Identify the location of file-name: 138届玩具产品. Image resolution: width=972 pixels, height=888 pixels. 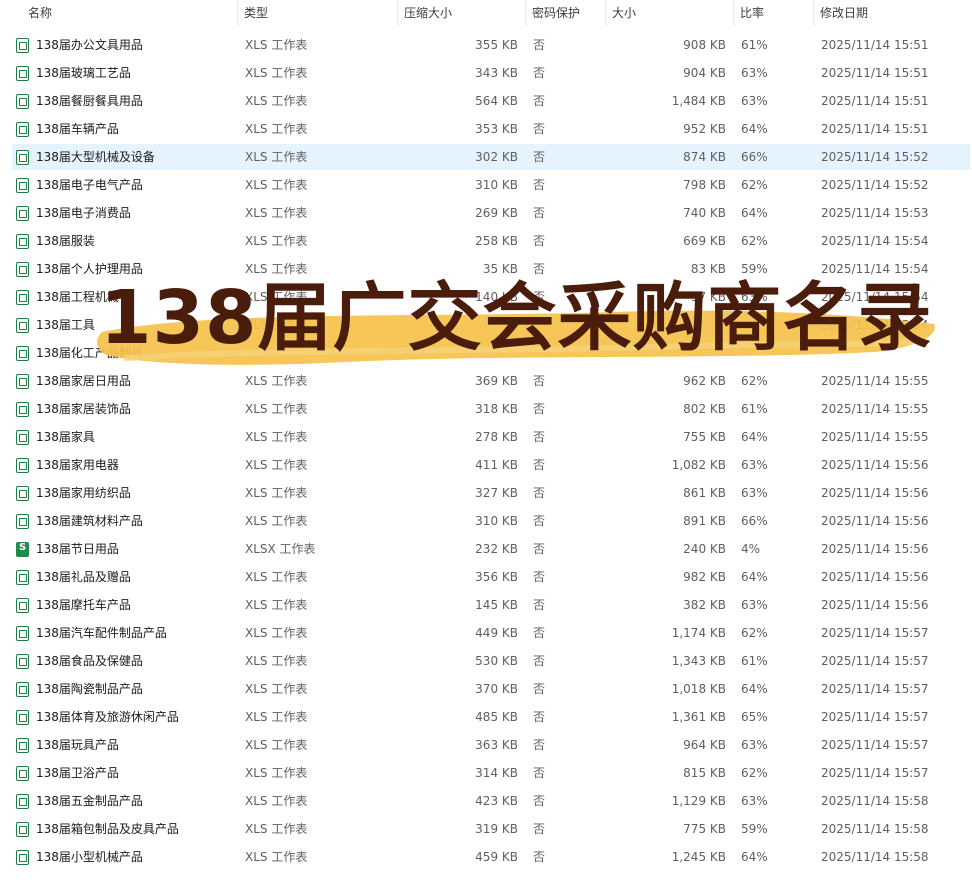
(77, 745).